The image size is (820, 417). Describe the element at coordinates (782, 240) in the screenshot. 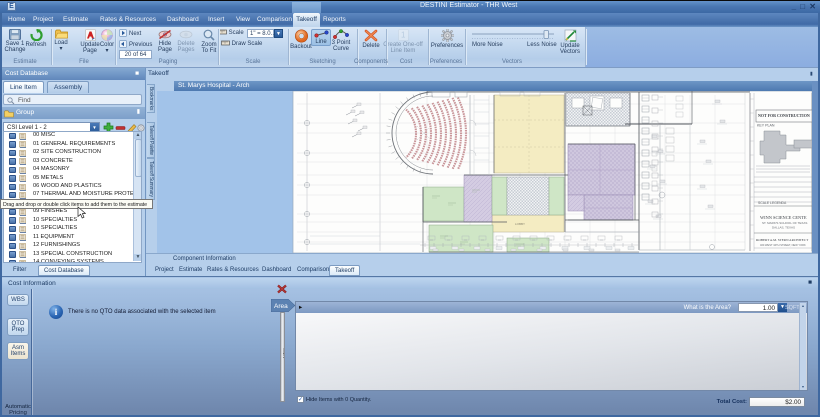

I see `svg-text: ROBERT A.M. STERN ARCHITECT` at that location.